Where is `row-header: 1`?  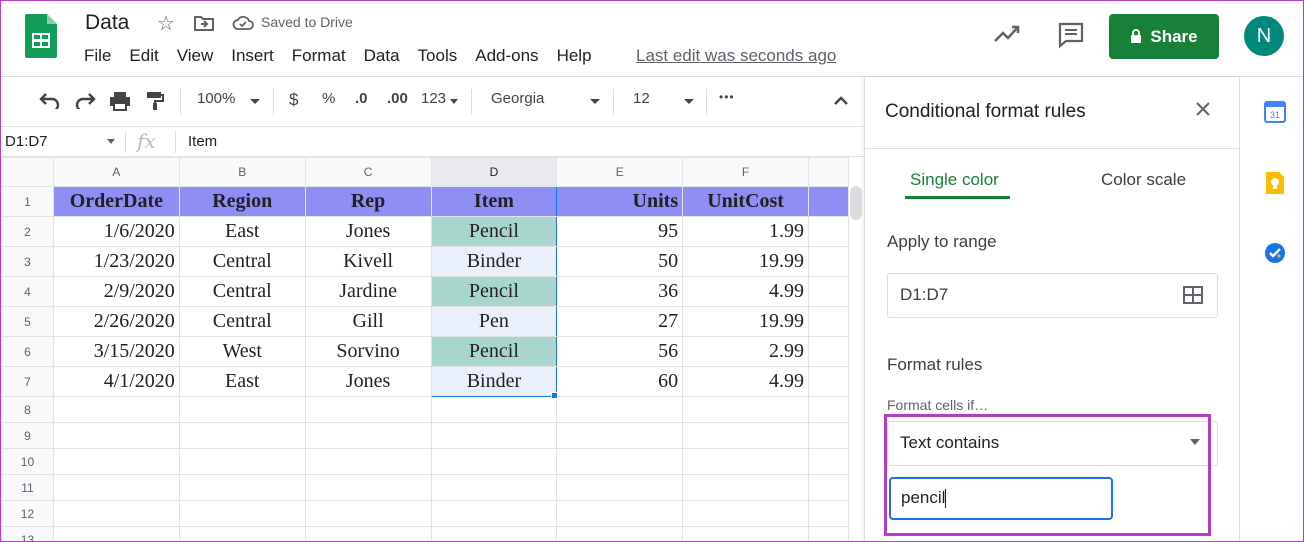 row-header: 1 is located at coordinates (27, 201).